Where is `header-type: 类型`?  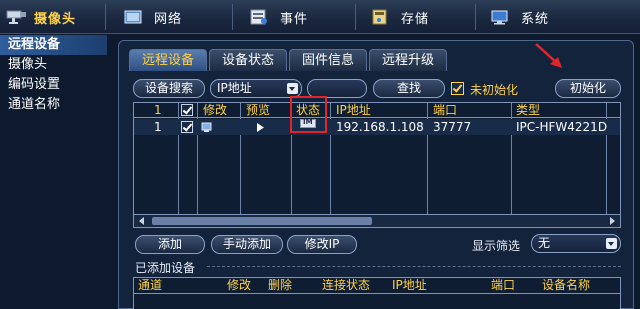
header-type: 类型 is located at coordinates (528, 110).